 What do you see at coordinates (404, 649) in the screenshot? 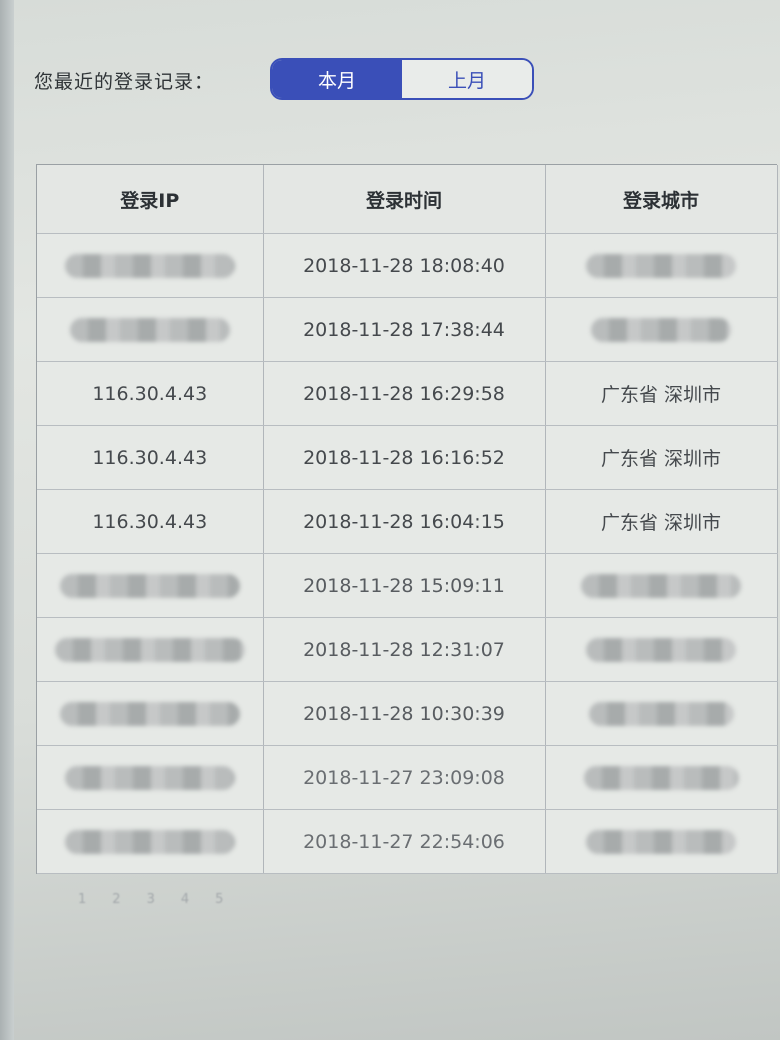
I see `cell-time: 2018-11-28 12:31:07` at bounding box center [404, 649].